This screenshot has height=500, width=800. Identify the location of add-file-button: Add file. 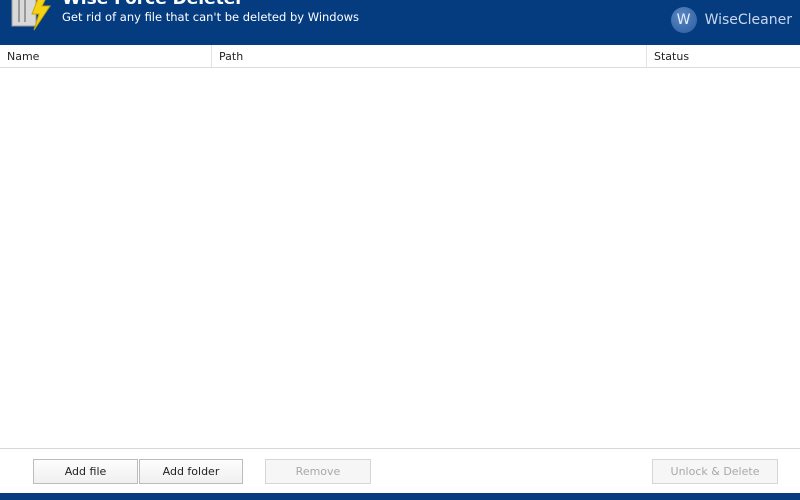
(85, 471).